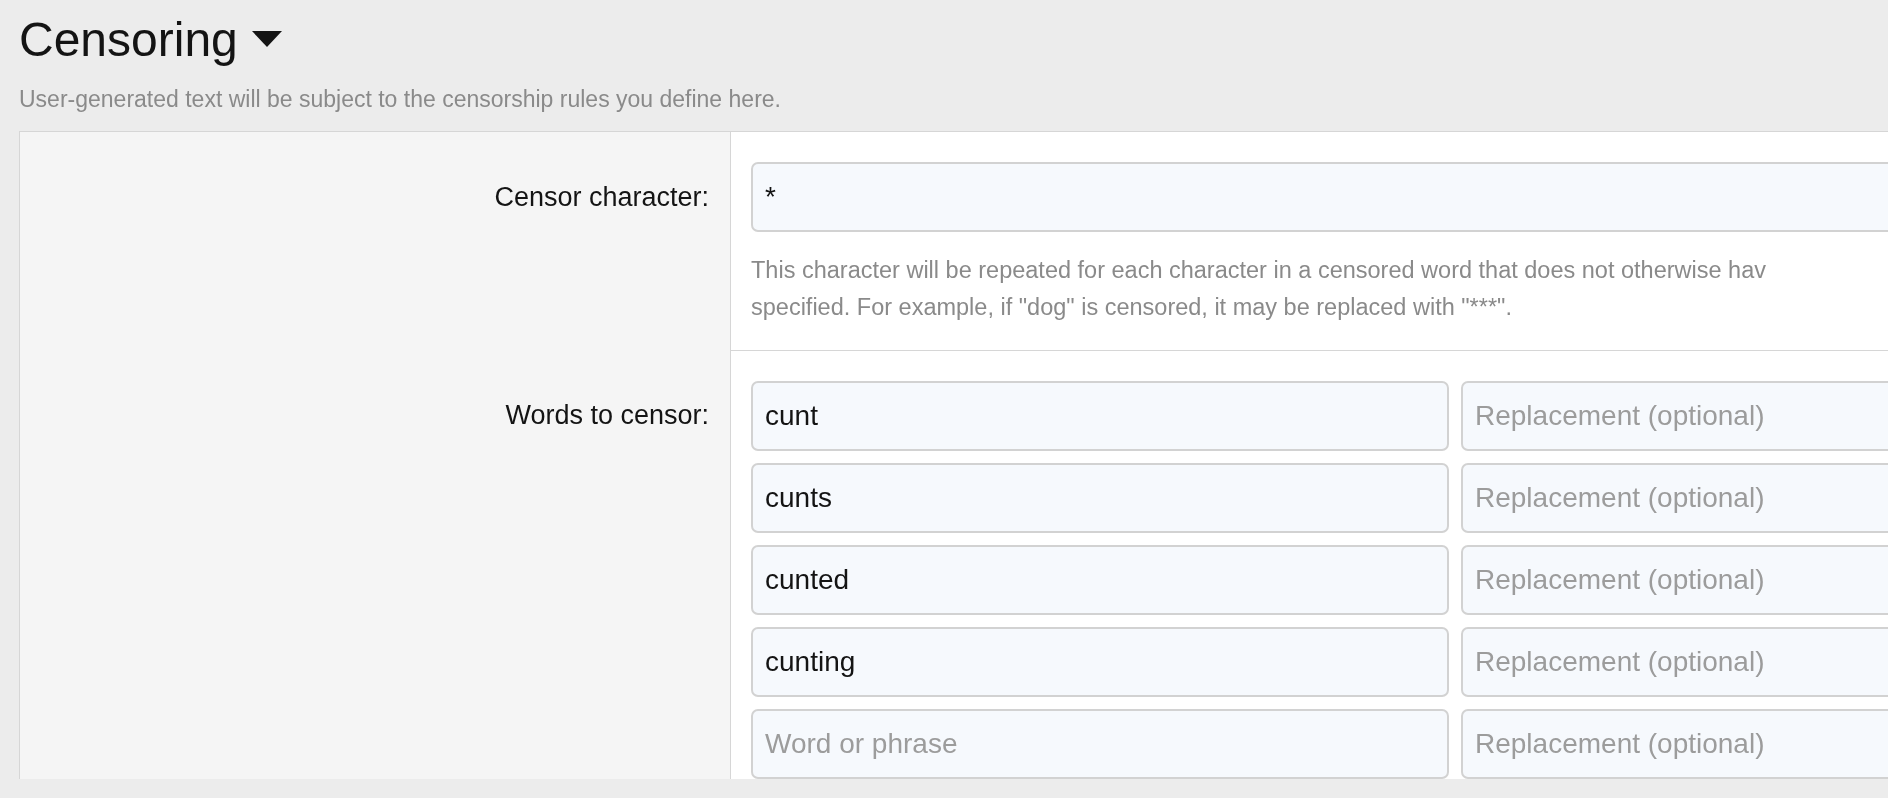  What do you see at coordinates (1100, 580) in the screenshot?
I see `word-field: cunted` at bounding box center [1100, 580].